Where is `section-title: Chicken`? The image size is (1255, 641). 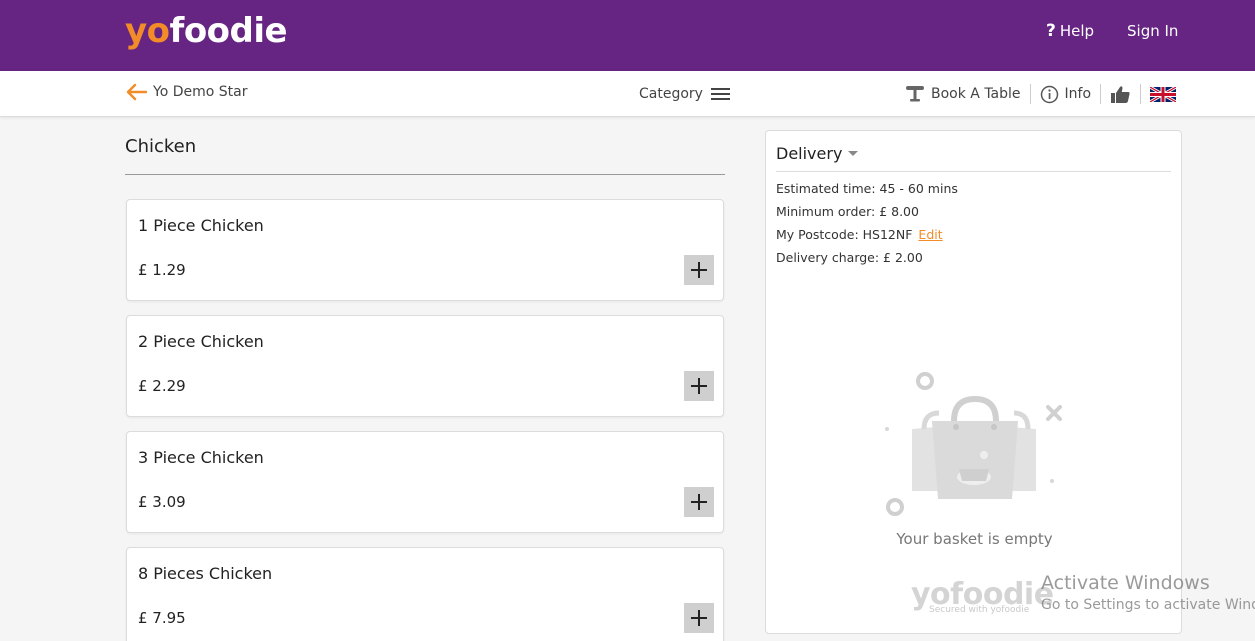
section-title: Chicken is located at coordinates (161, 146).